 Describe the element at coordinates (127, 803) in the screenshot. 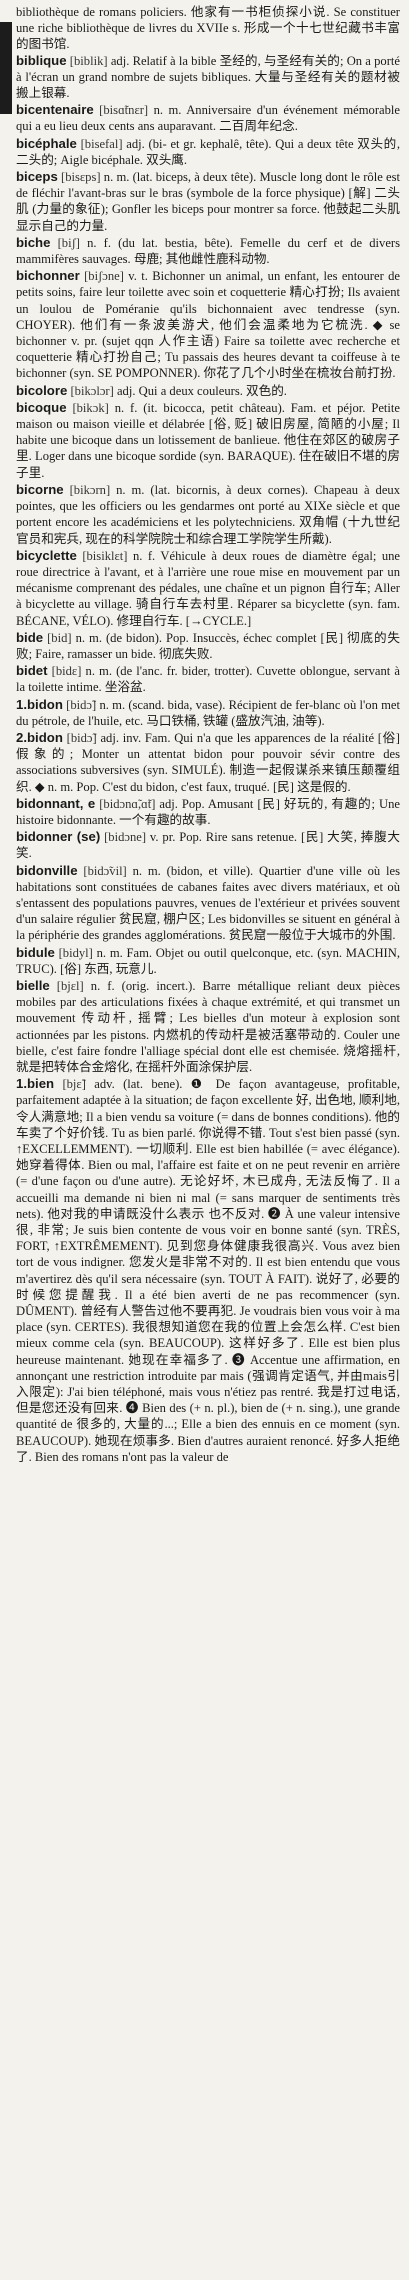

I see `pronunciation: [bidɔnɑ̃,ɑ̃t]` at that location.